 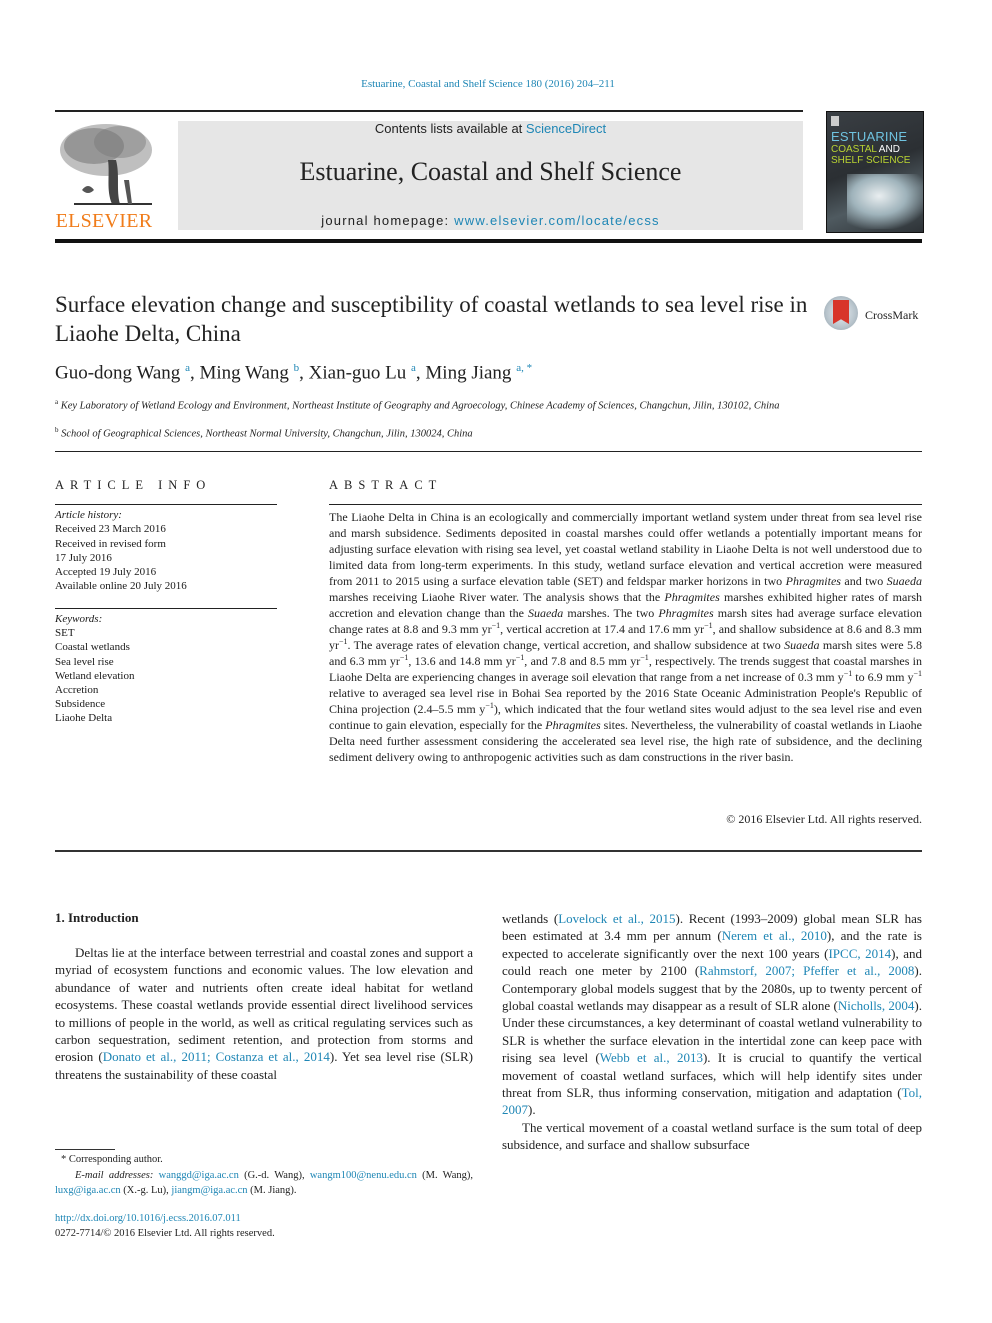 What do you see at coordinates (885, 201) in the screenshot?
I see `cover-coast-photo` at bounding box center [885, 201].